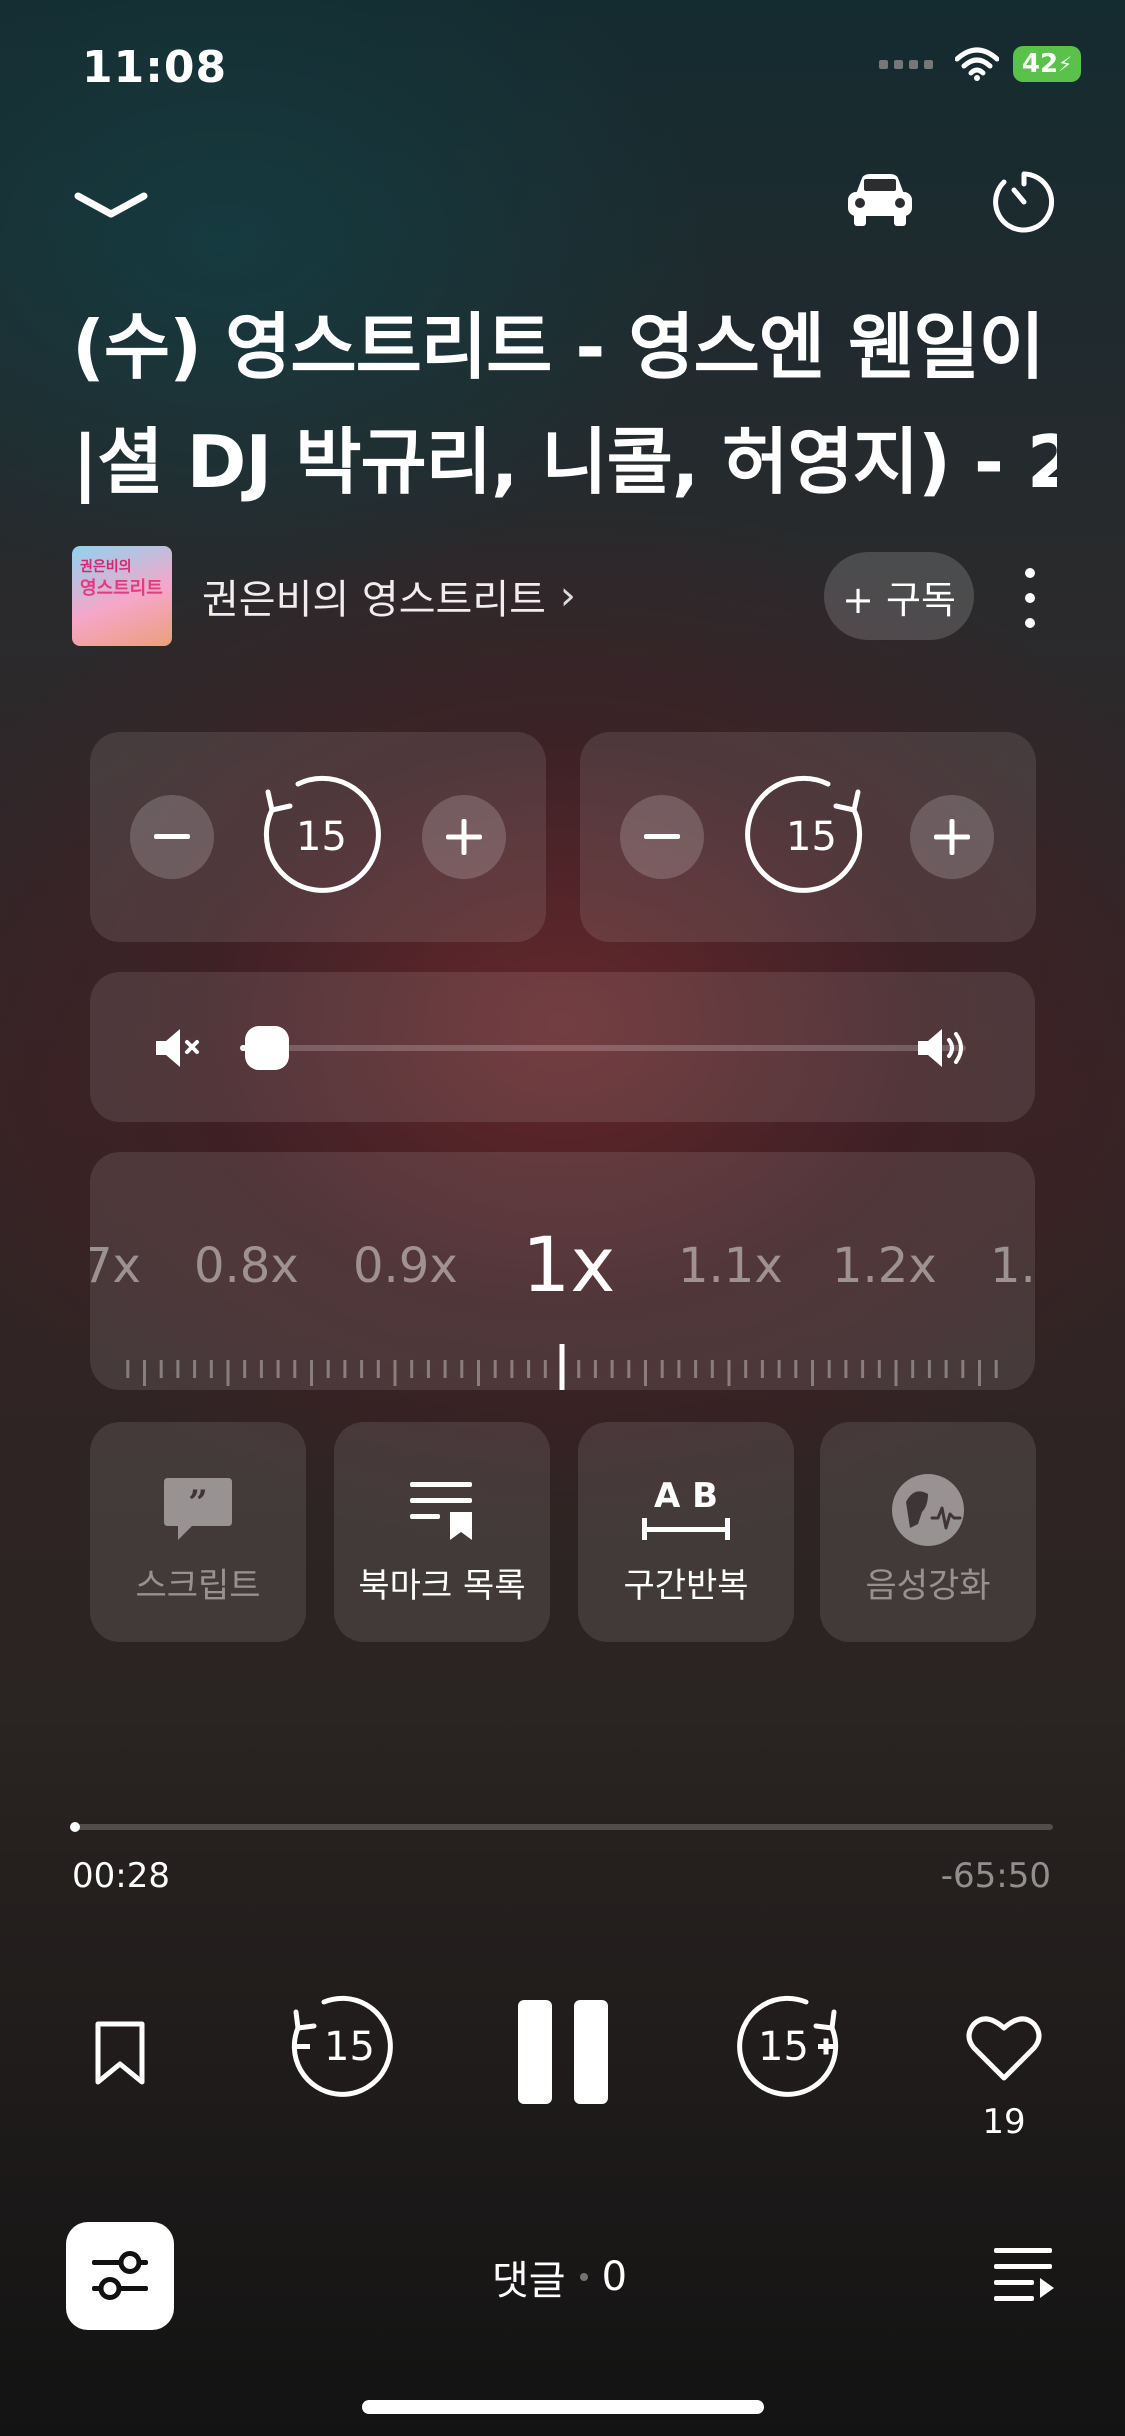 The height and width of the screenshot is (2436, 1125). Describe the element at coordinates (686, 1586) in the screenshot. I see `ab-repeat-label: 구간반복` at that location.